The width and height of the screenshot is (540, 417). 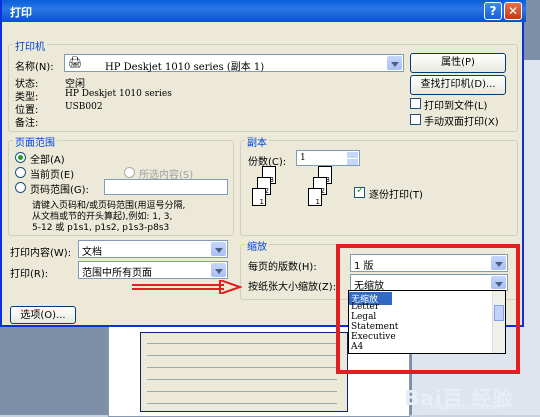 I want to click on watermark-url: jingyan.baidu.com, so click(x=467, y=406).